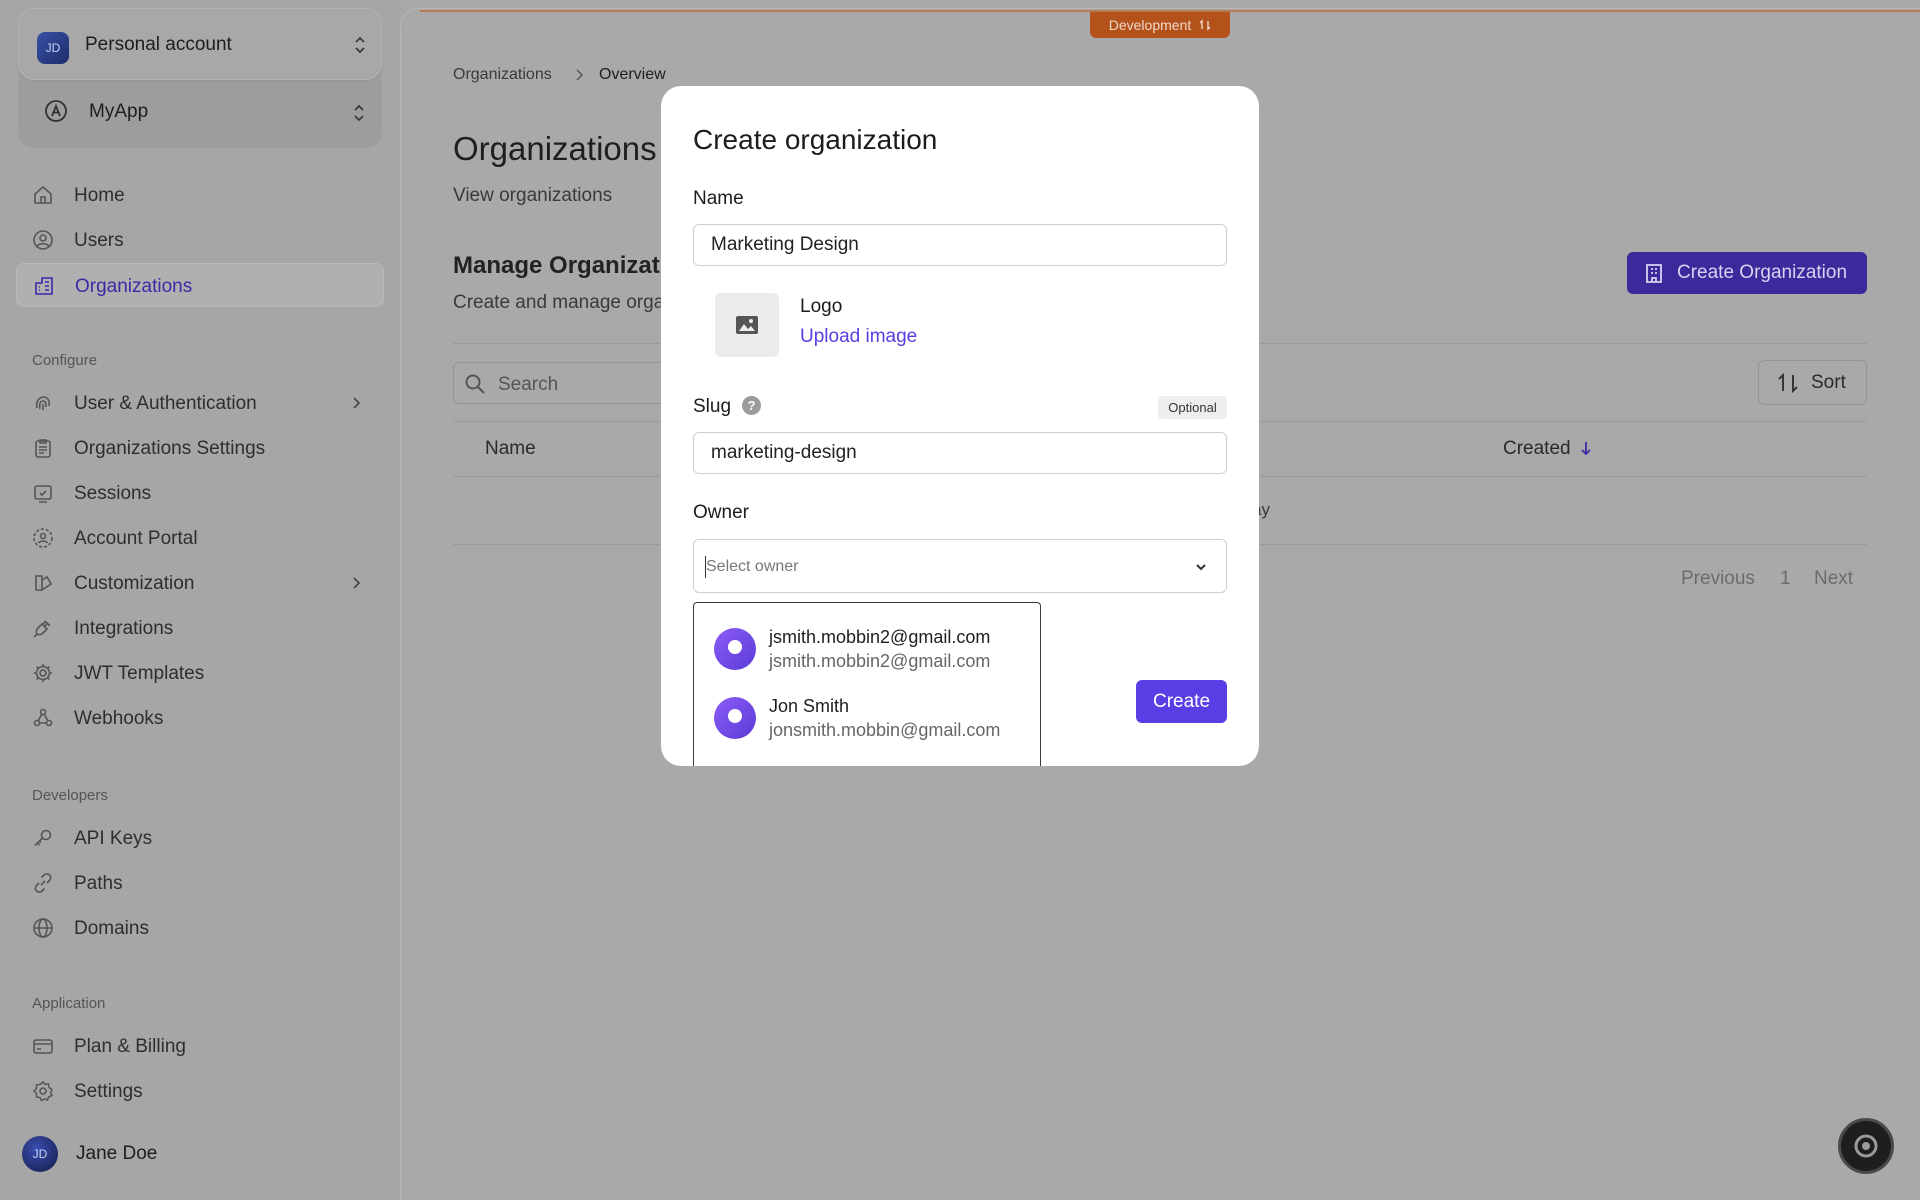 This screenshot has height=1200, width=1920. I want to click on column-header-created-label: Created, so click(1537, 448).